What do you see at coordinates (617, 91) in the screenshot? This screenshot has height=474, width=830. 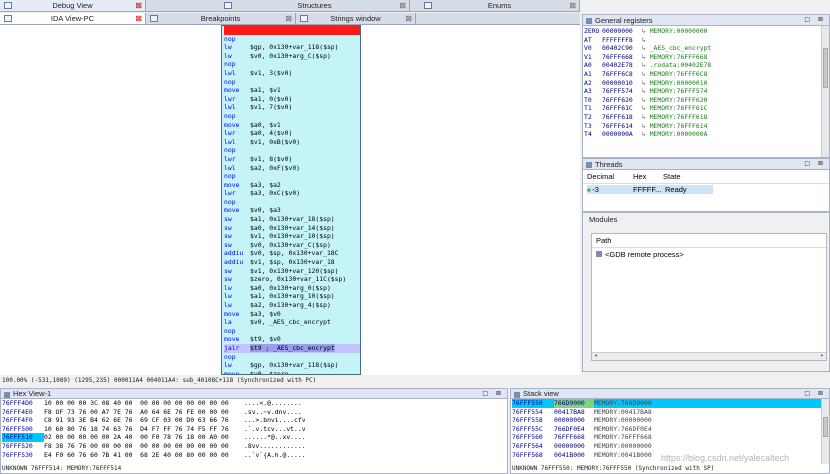 I see `register-value: 76FFF574` at bounding box center [617, 91].